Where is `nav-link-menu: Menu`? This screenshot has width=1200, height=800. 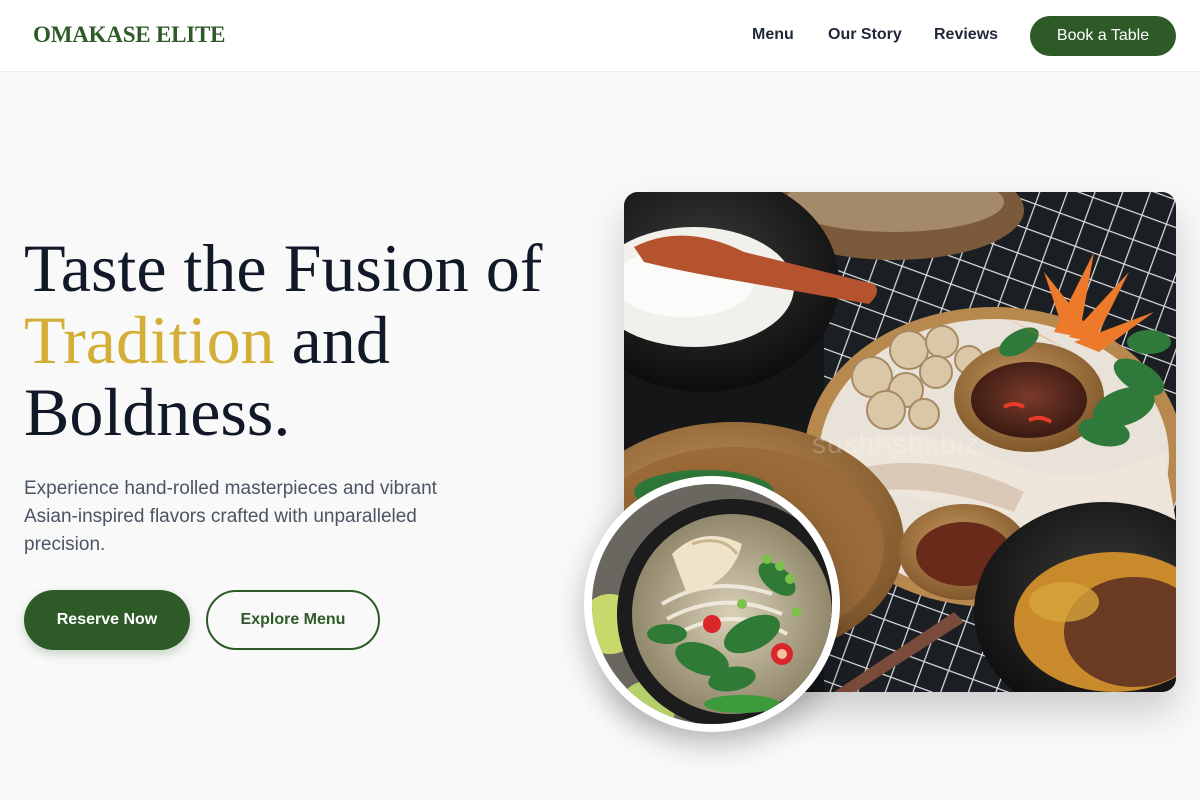 nav-link-menu: Menu is located at coordinates (773, 35).